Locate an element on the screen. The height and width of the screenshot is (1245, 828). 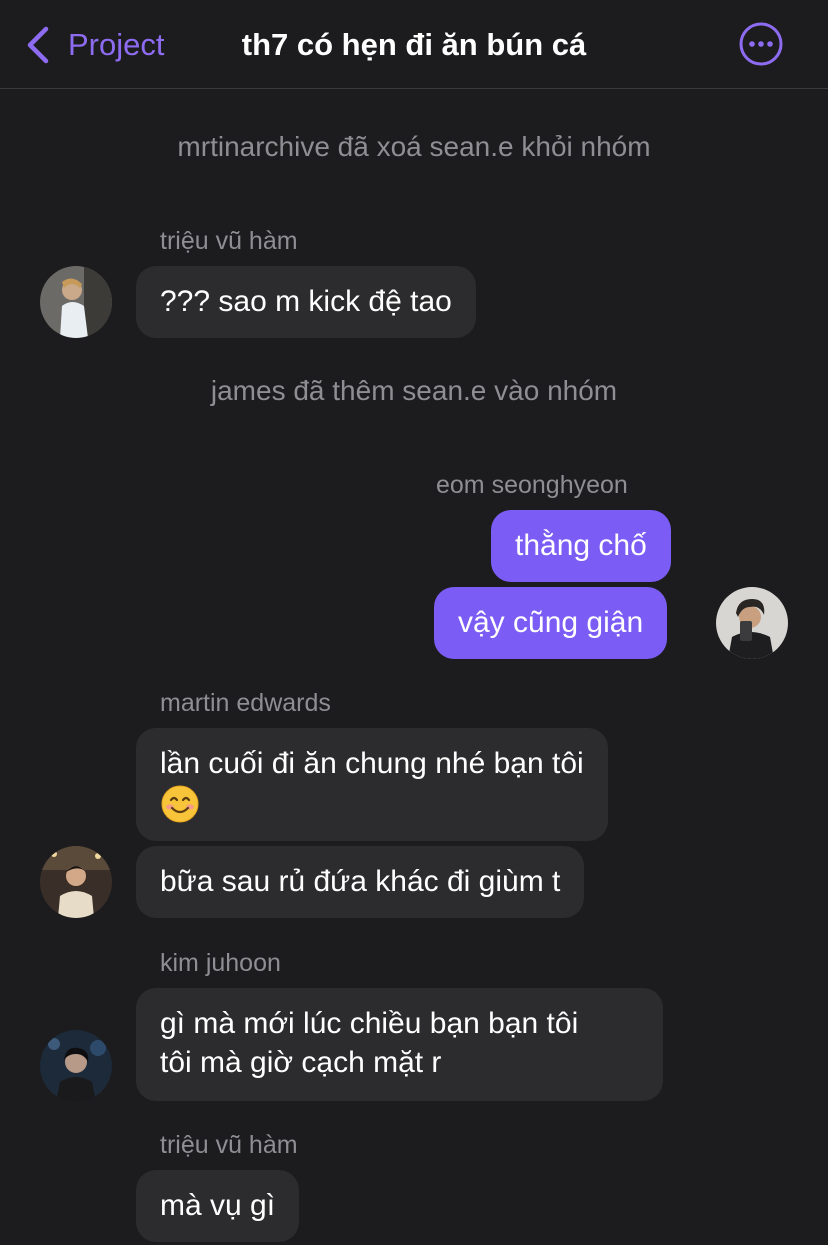
chat-header: Project th7 có hẹn đi ăn bún cá is located at coordinates (414, 44).